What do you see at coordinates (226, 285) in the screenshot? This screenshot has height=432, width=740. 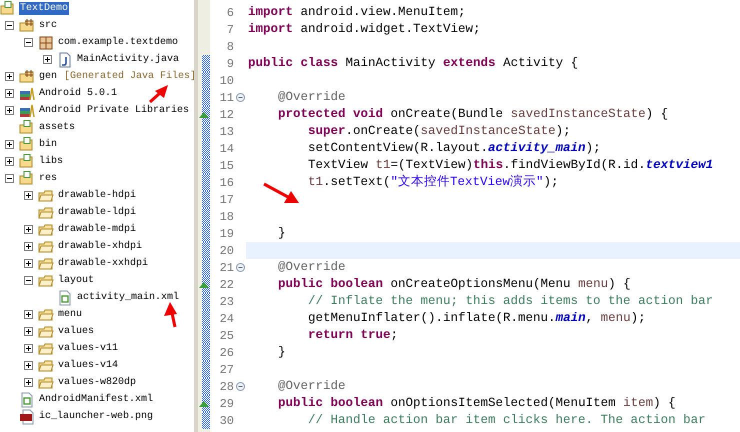 I see `line-number: 22` at bounding box center [226, 285].